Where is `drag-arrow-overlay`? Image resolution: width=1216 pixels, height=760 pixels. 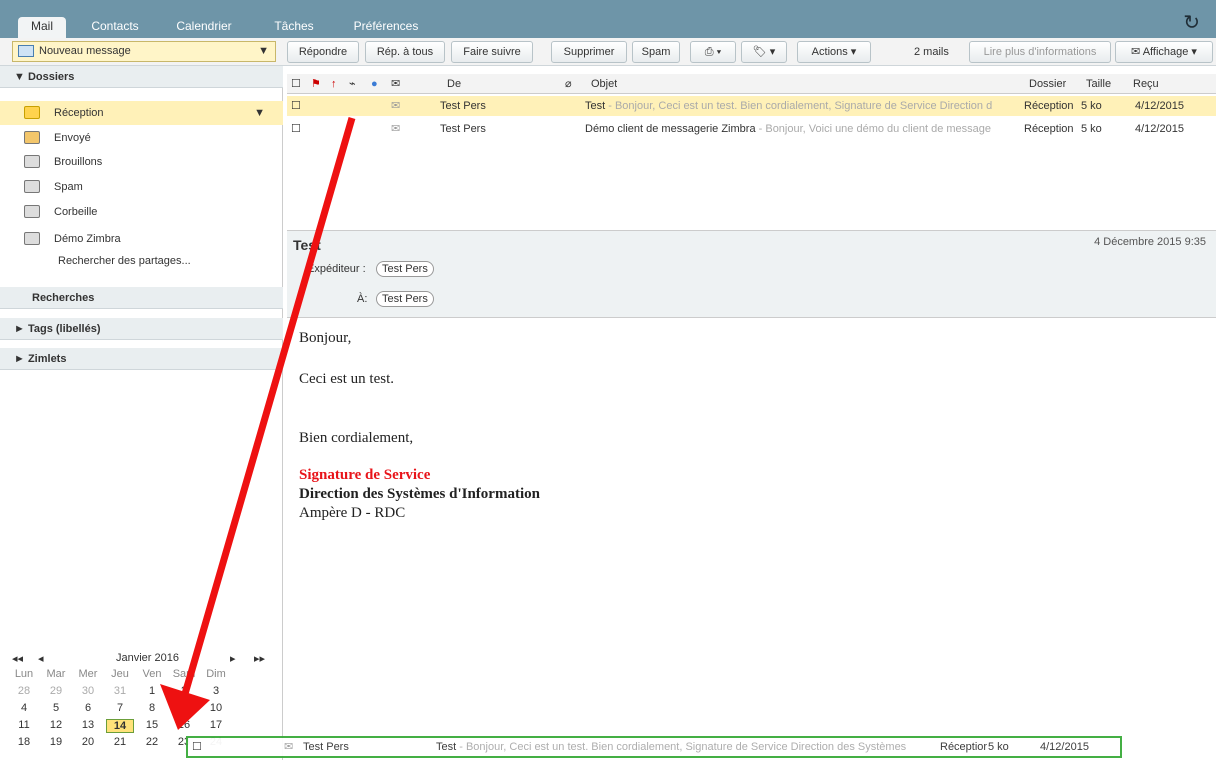
drag-arrow-overlay is located at coordinates (258, 423).